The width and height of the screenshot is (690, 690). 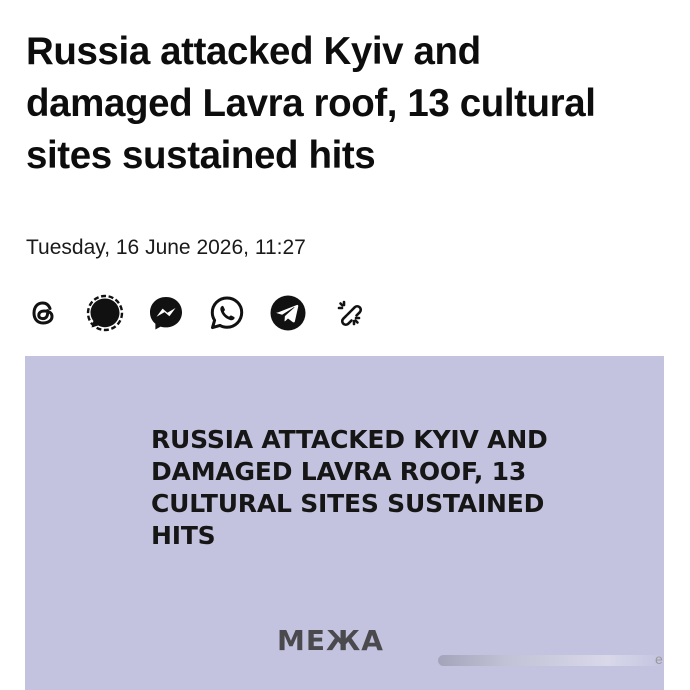 What do you see at coordinates (349, 439) in the screenshot?
I see `hero-title-line: RUSSIA ATTACKED KYIV AND` at bounding box center [349, 439].